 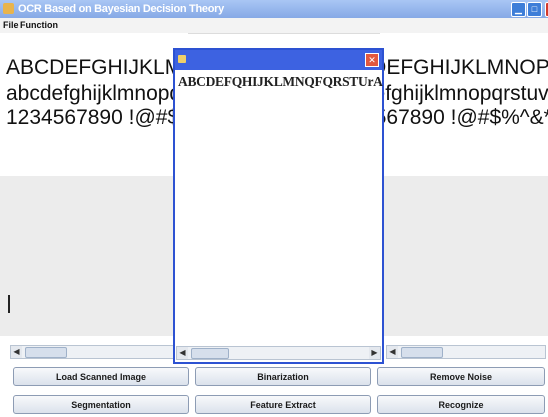 What do you see at coordinates (374, 353) in the screenshot?
I see `scroll-right-arrow: ▶` at bounding box center [374, 353].